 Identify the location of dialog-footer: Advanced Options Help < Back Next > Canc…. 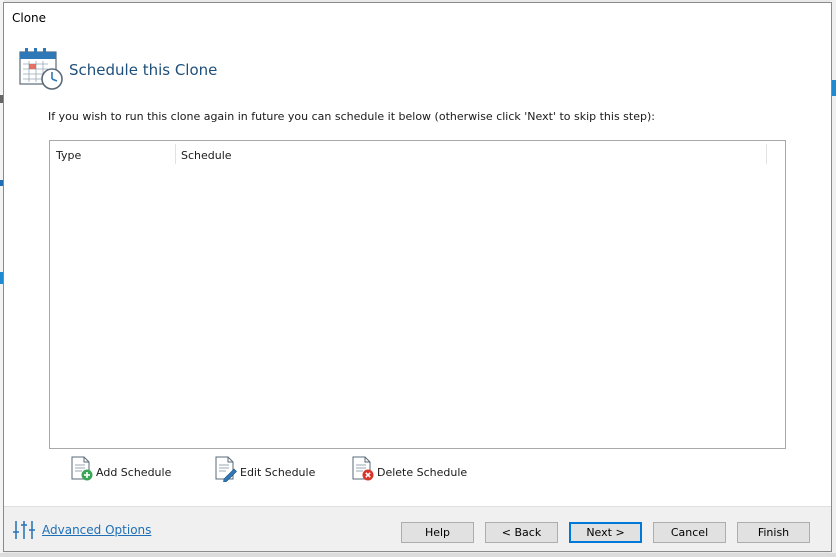
(417, 528).